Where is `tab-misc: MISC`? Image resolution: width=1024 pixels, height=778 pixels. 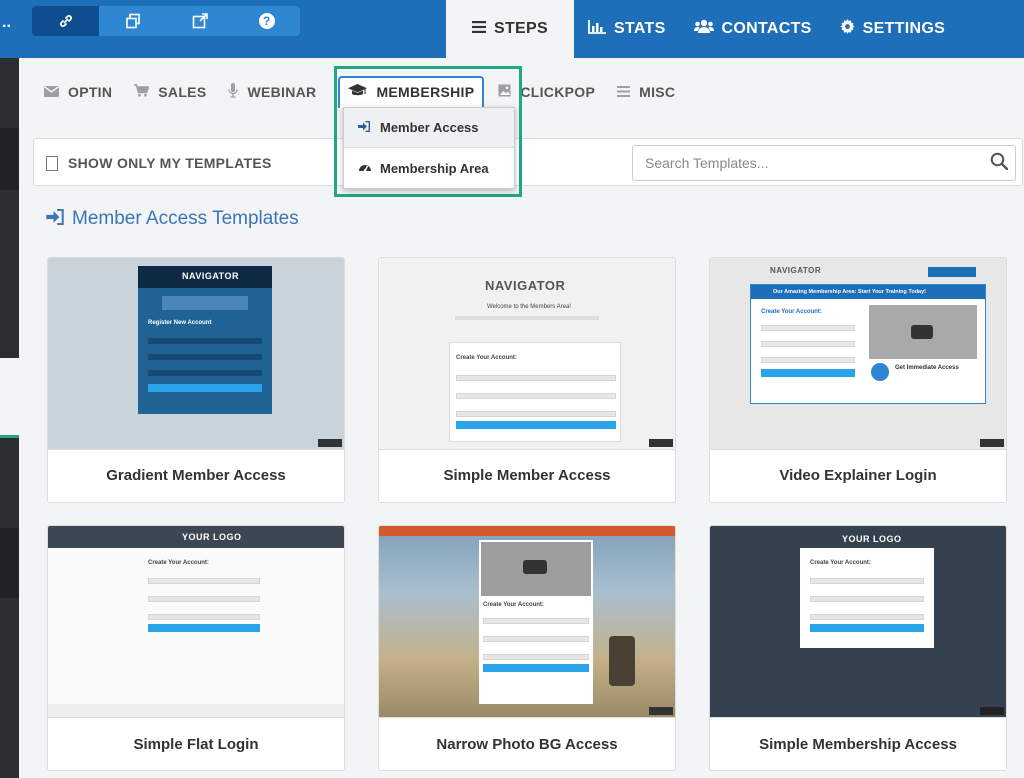
tab-misc: MISC is located at coordinates (646, 92).